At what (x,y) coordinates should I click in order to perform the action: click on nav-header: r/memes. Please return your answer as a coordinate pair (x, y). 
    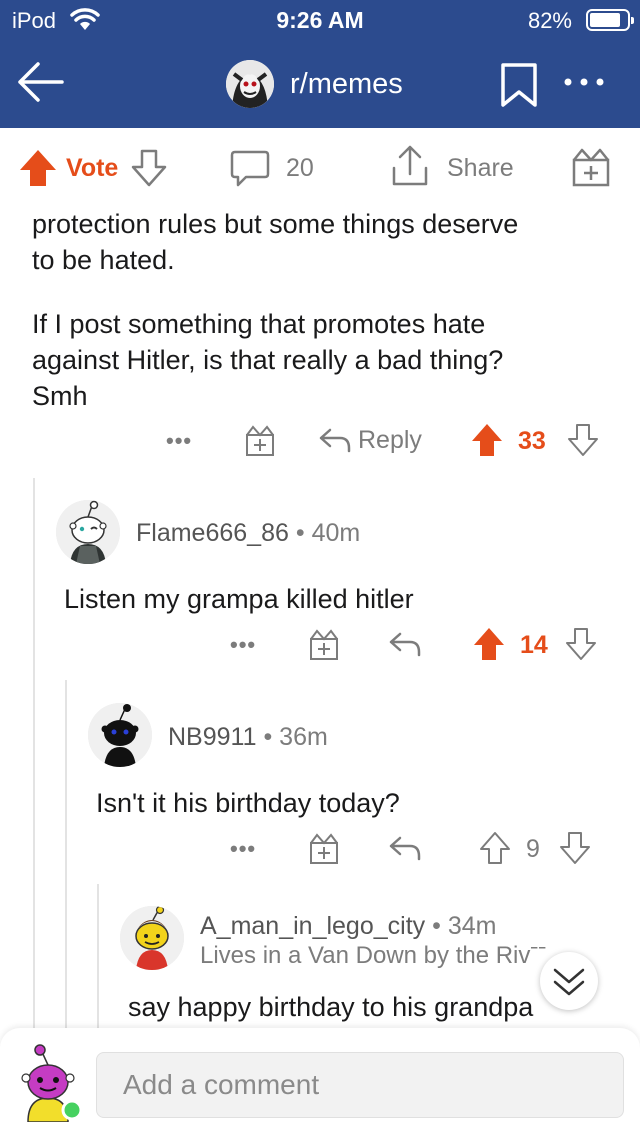
    Looking at the image, I should click on (320, 84).